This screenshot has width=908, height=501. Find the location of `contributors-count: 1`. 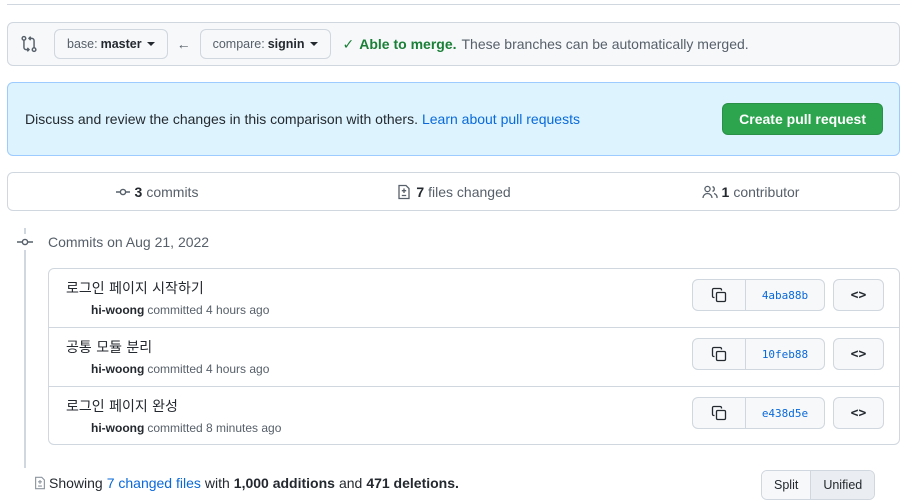

contributors-count: 1 is located at coordinates (725, 191).